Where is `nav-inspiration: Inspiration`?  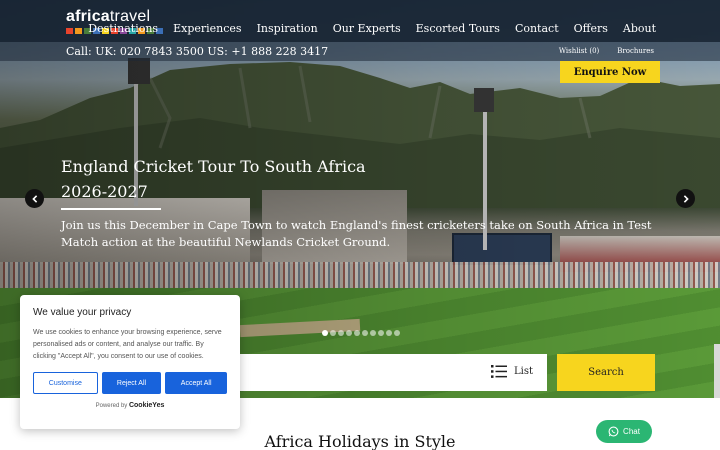 nav-inspiration: Inspiration is located at coordinates (287, 28).